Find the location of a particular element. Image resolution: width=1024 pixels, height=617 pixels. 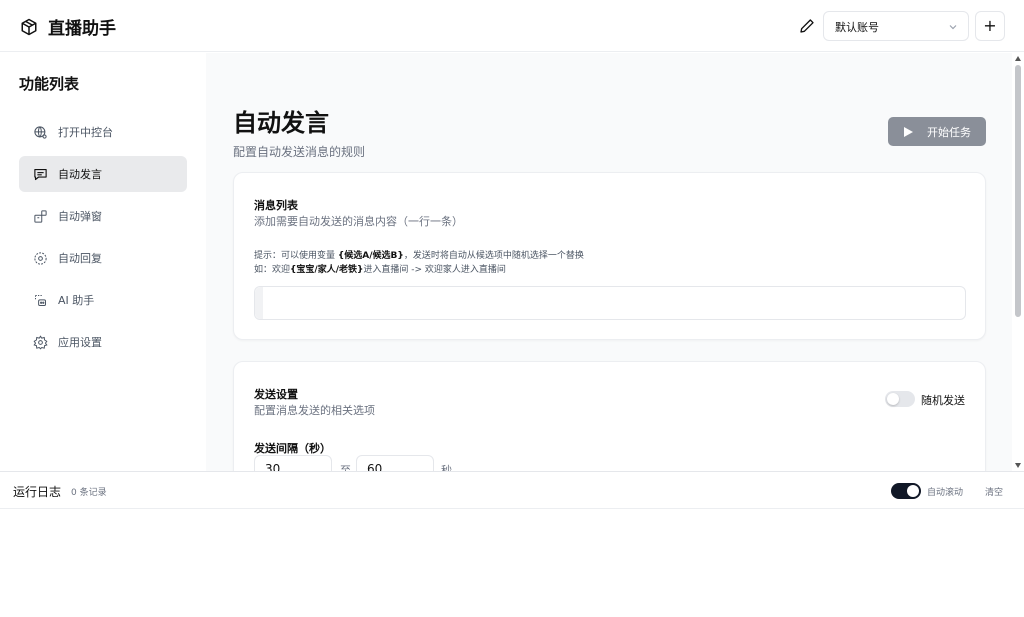

pencil-icon is located at coordinates (807, 26).